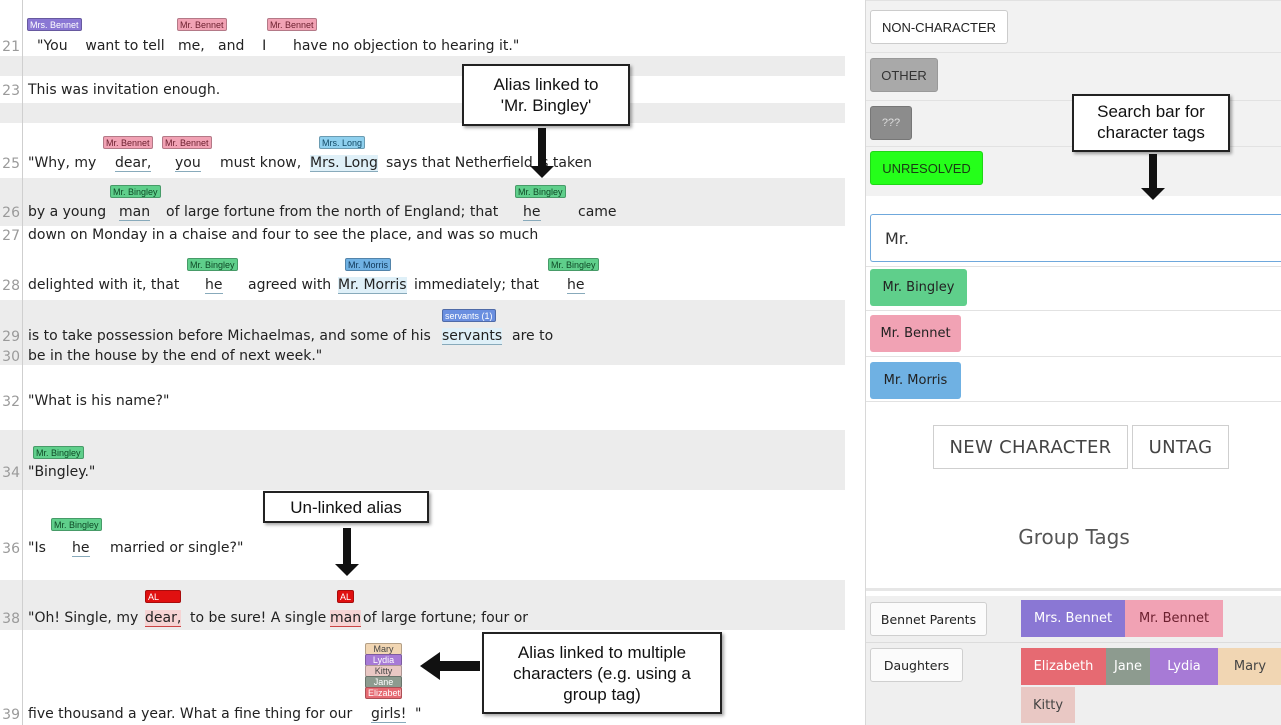  I want to click on line-text: must know,, so click(261, 163).